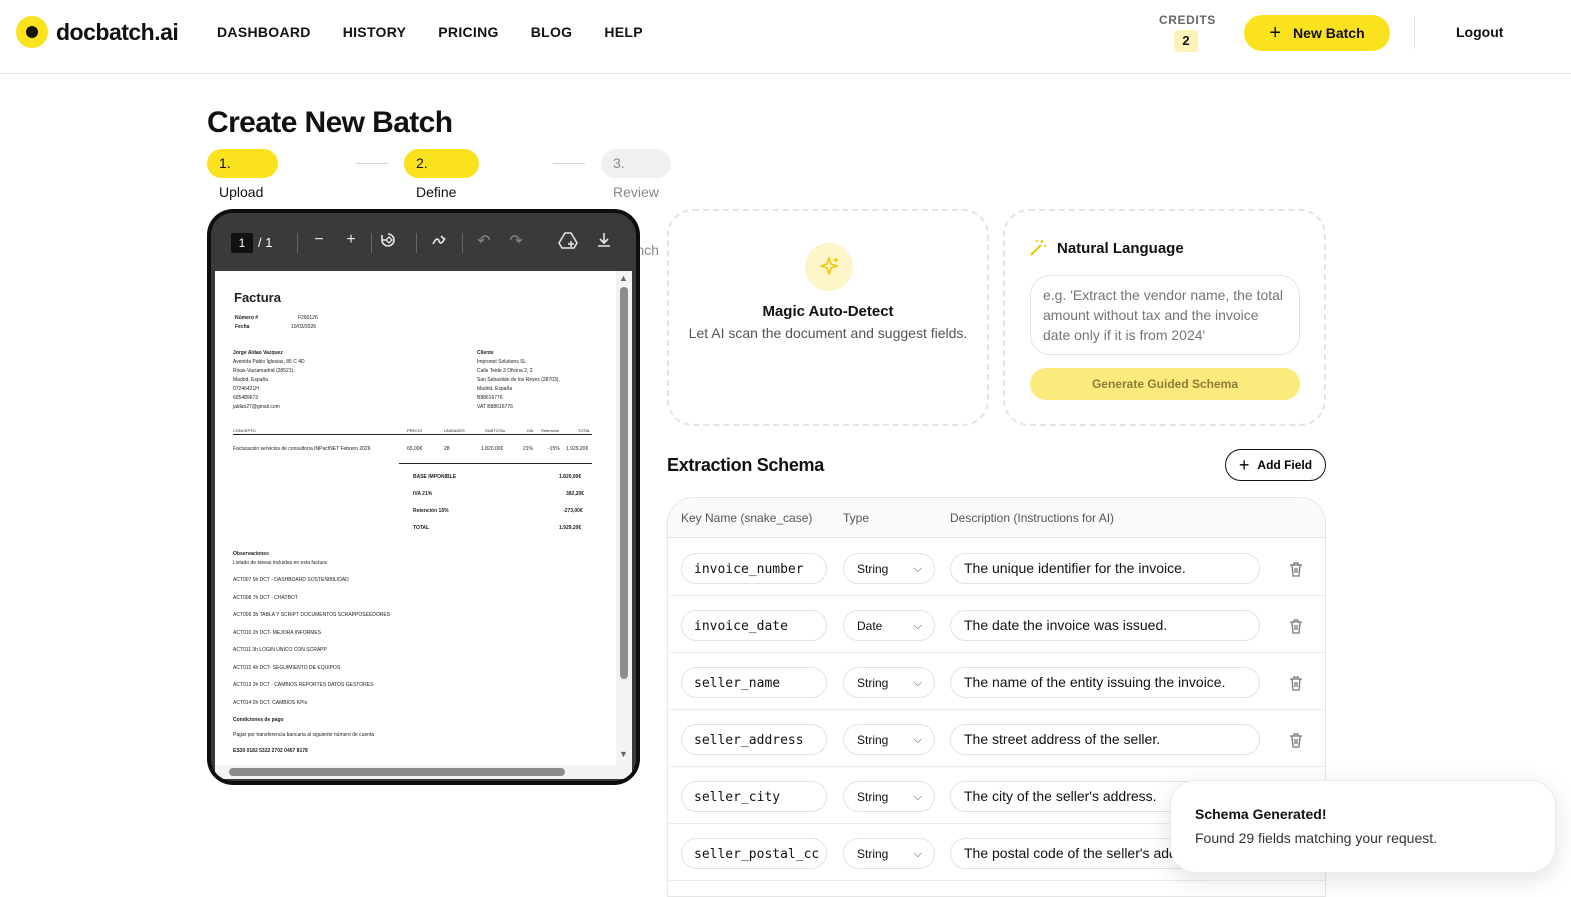 Image resolution: width=1571 pixels, height=897 pixels. What do you see at coordinates (1317, 33) in the screenshot?
I see `new-batch-button: + New Batch` at bounding box center [1317, 33].